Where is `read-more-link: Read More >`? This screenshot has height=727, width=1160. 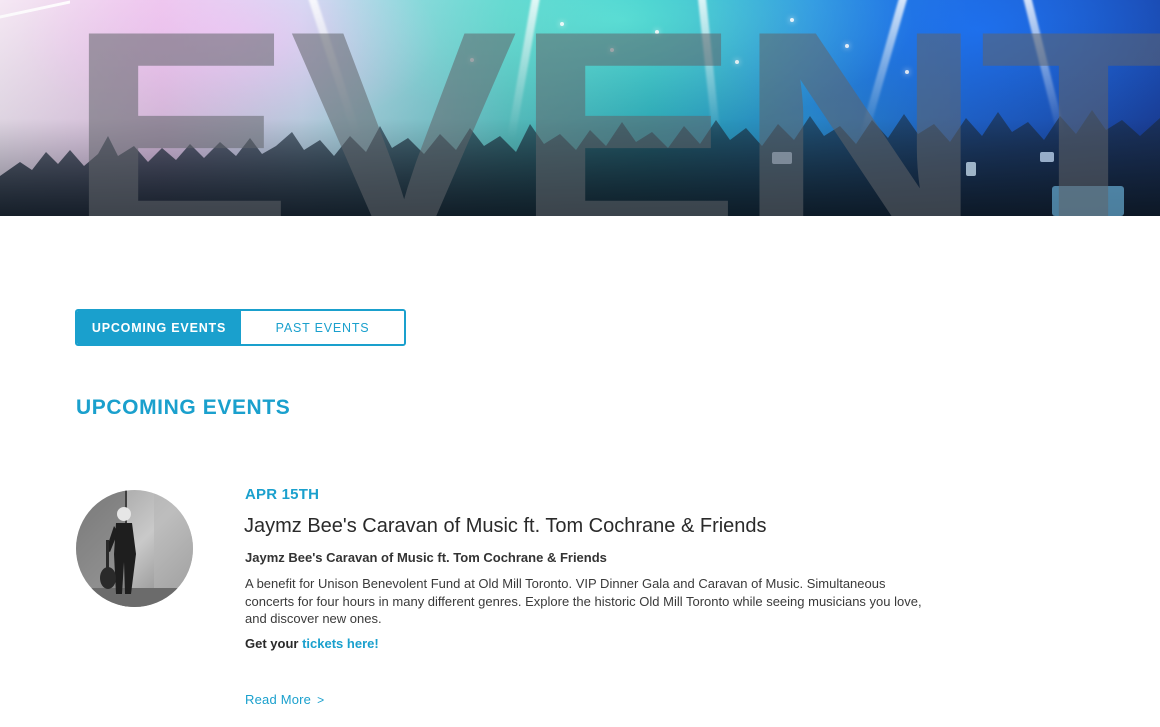 read-more-link: Read More > is located at coordinates (284, 699).